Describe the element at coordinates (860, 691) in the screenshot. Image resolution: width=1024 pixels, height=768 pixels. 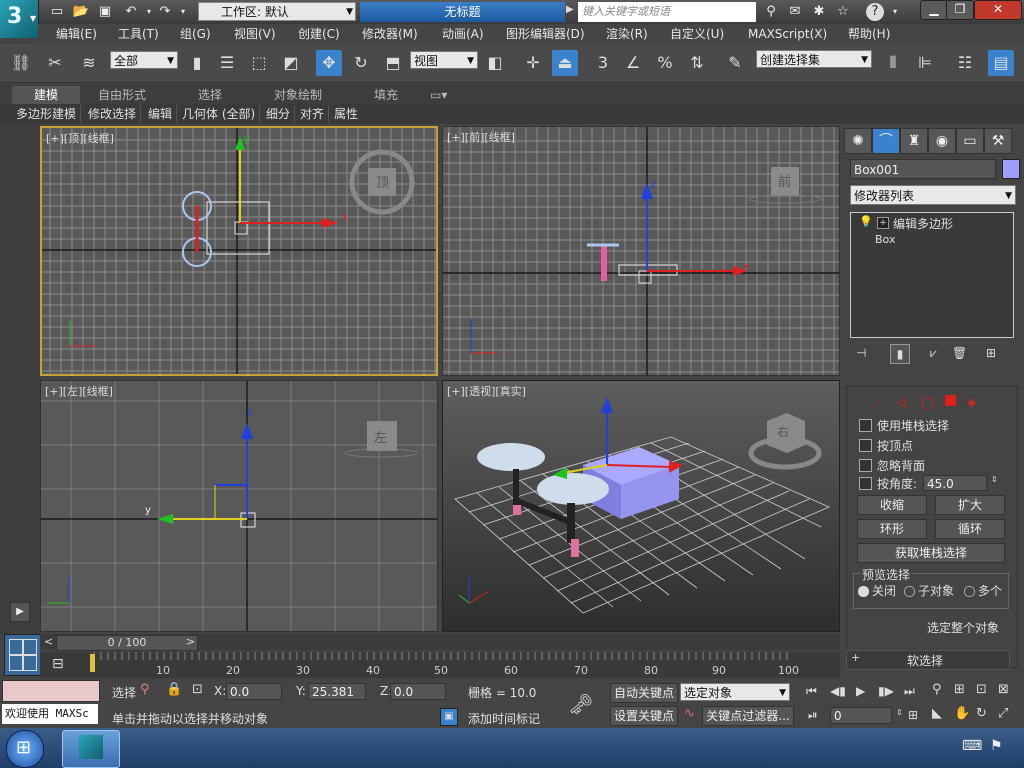
I see `play-icon: ▶` at that location.